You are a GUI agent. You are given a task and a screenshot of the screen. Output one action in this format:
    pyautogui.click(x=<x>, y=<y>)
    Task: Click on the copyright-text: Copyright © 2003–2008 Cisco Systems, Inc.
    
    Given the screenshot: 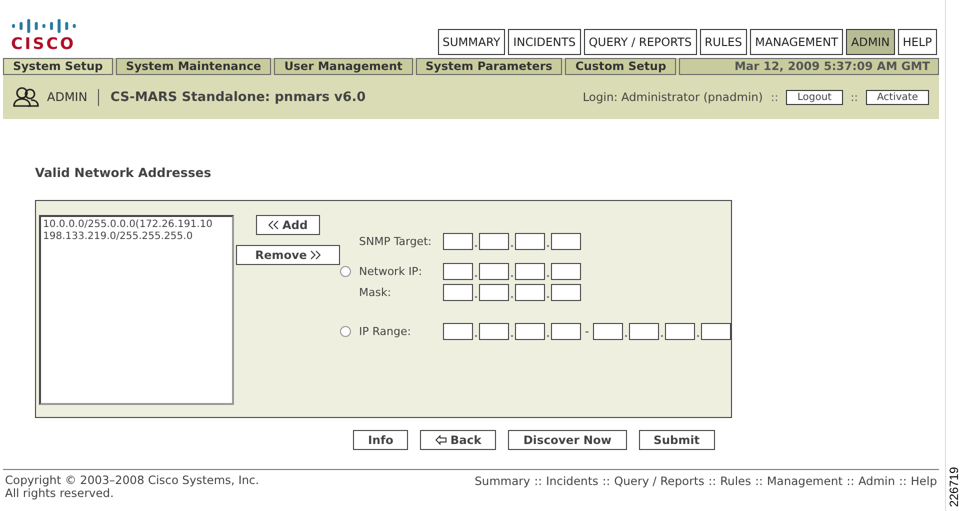 What is the action you would take?
    pyautogui.click(x=132, y=480)
    